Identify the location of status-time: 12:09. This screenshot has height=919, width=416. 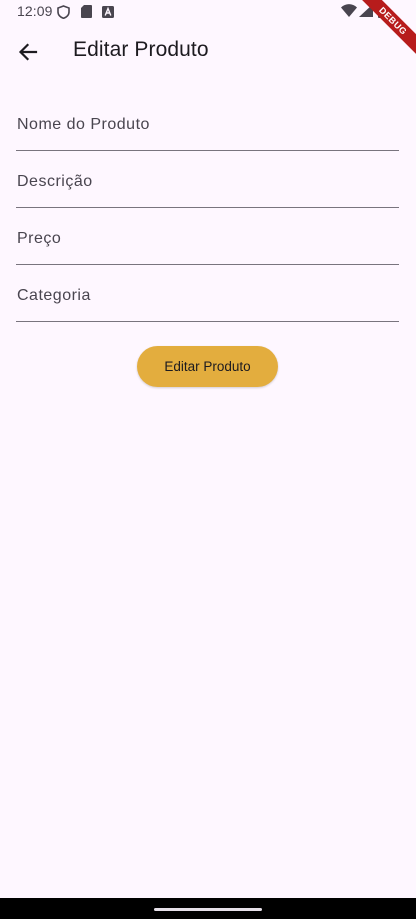
(35, 11).